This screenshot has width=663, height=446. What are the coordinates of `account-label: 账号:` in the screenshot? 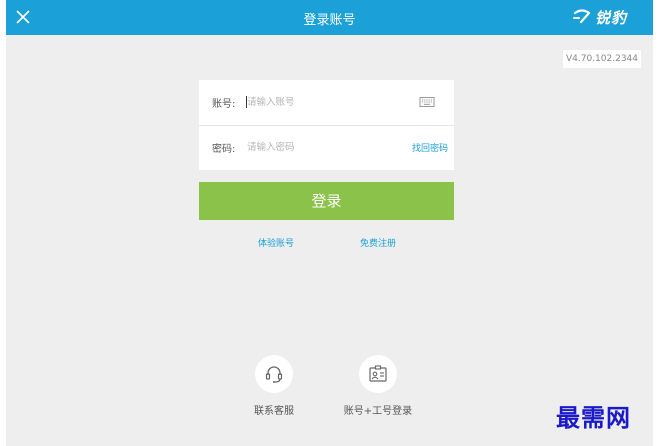 It's located at (224, 104).